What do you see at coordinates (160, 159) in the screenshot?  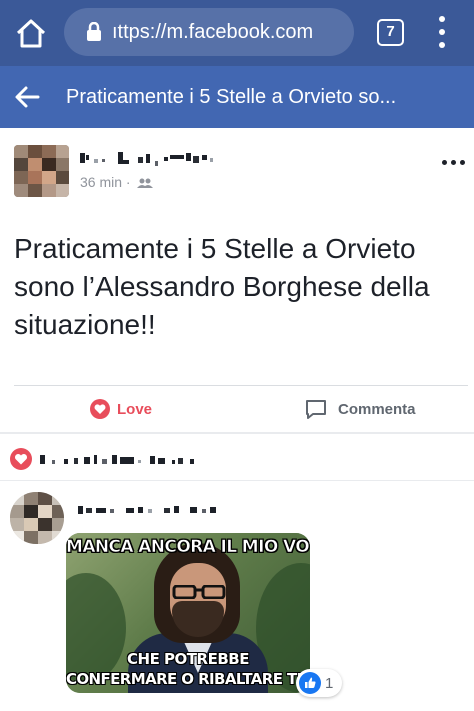 I see `author-name-redacted` at bounding box center [160, 159].